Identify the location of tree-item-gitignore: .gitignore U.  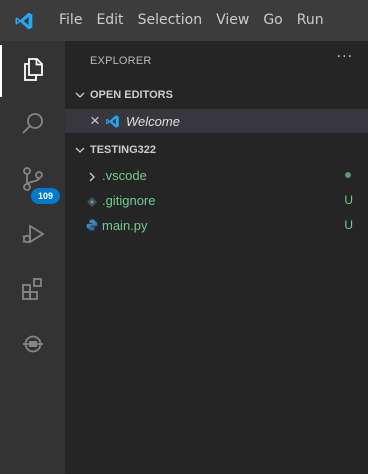
(216, 200).